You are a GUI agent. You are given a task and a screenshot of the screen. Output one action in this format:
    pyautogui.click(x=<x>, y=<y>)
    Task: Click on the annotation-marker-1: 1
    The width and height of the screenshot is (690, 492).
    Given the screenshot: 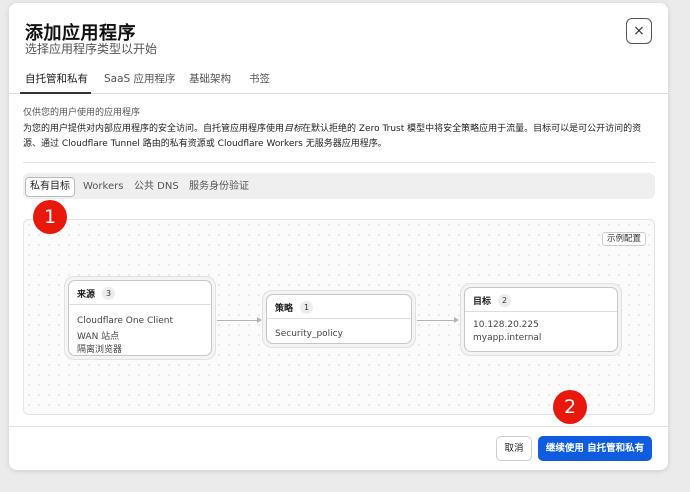 What is the action you would take?
    pyautogui.click(x=50, y=217)
    